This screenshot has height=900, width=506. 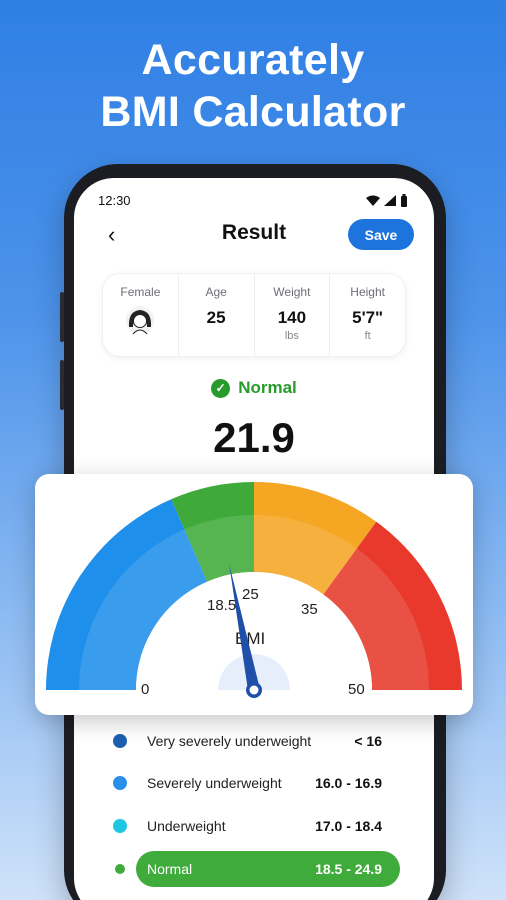 I want to click on headline: Accurately BMI Calculator, so click(x=253, y=86).